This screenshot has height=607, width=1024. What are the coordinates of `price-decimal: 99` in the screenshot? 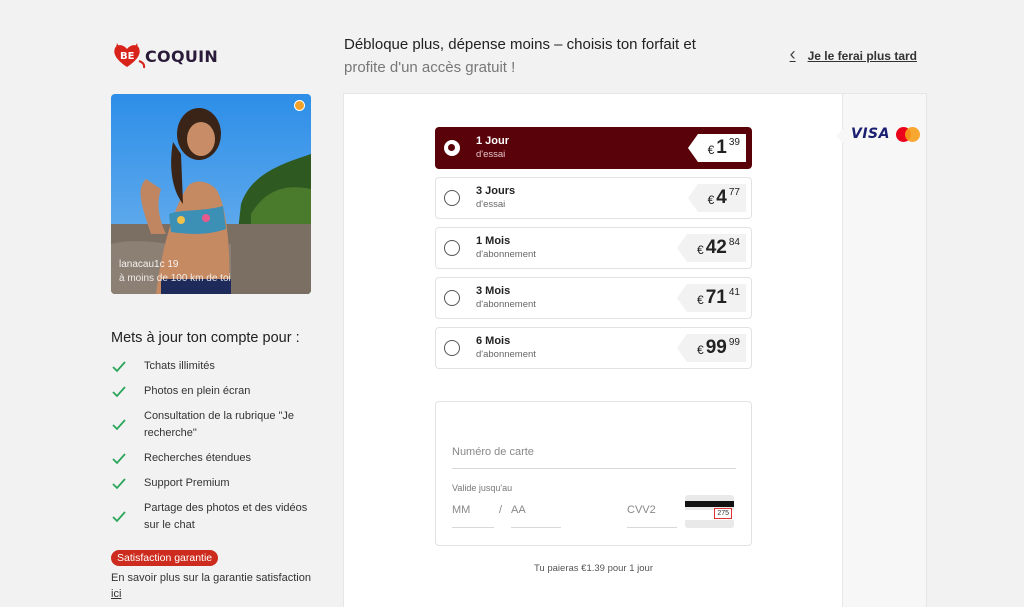 It's located at (734, 342).